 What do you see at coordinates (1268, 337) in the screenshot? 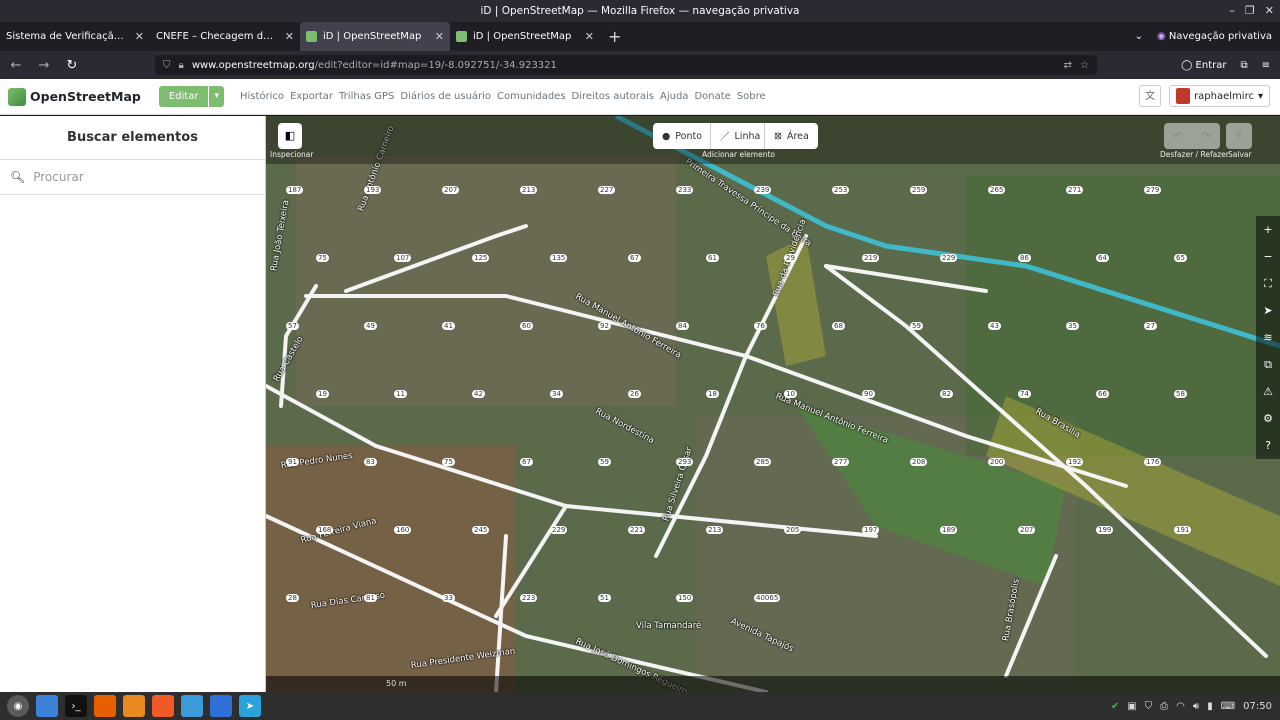
I see `background-layers-icon: ≋` at bounding box center [1268, 337].